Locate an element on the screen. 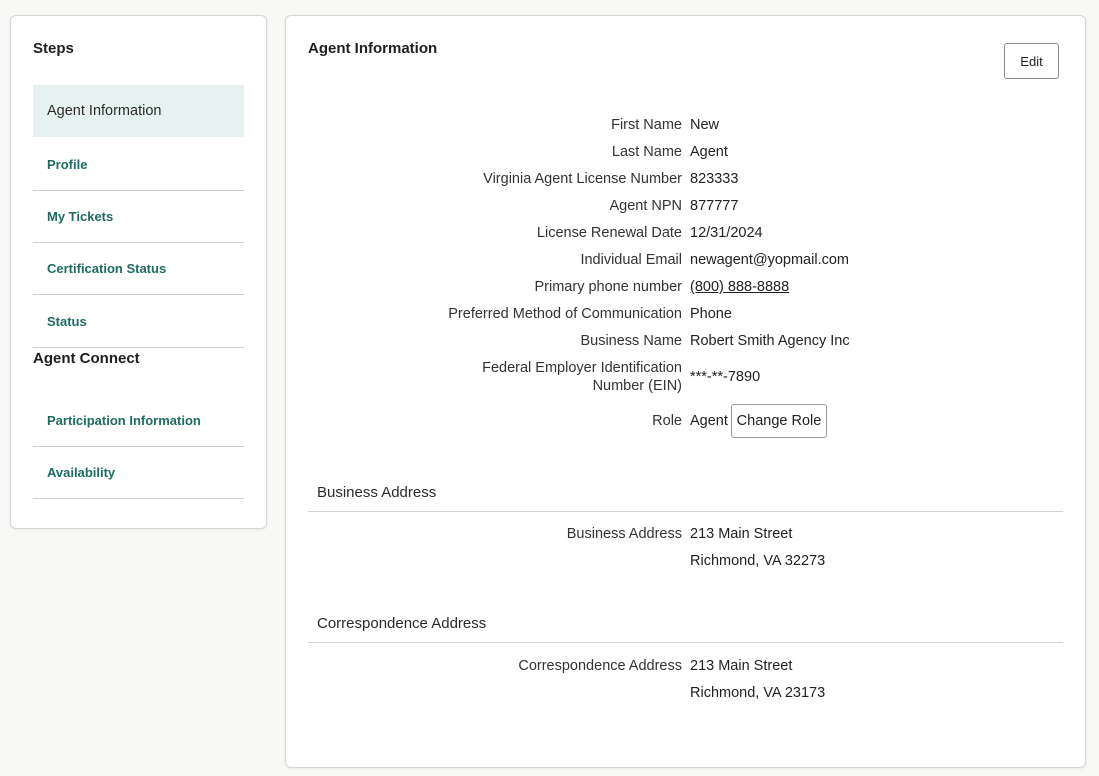 The width and height of the screenshot is (1099, 776). step-profile: Profile is located at coordinates (138, 165).